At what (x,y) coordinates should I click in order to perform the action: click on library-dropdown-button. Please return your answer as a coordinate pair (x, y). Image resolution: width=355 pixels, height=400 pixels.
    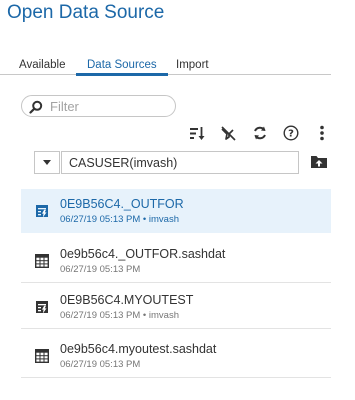
    Looking at the image, I should click on (47, 162).